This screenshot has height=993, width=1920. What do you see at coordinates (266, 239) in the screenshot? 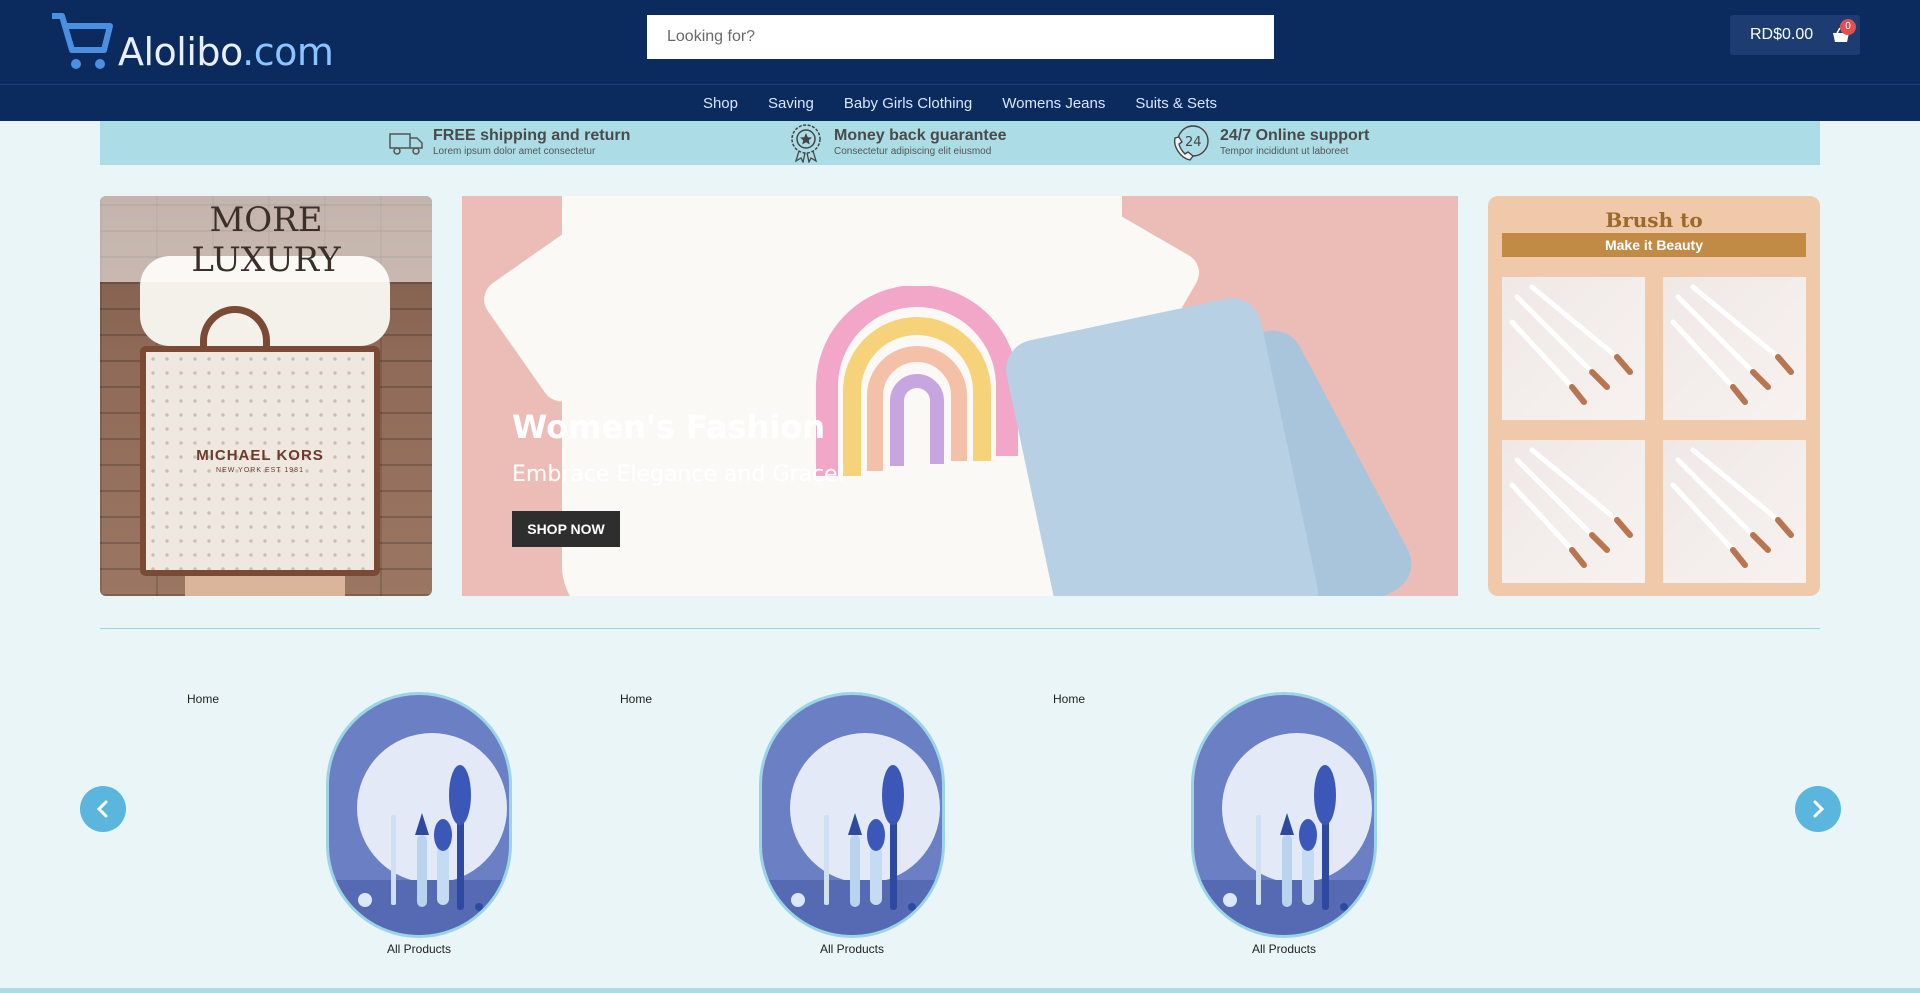
I see `luxury-title: MORE LUXURY` at bounding box center [266, 239].